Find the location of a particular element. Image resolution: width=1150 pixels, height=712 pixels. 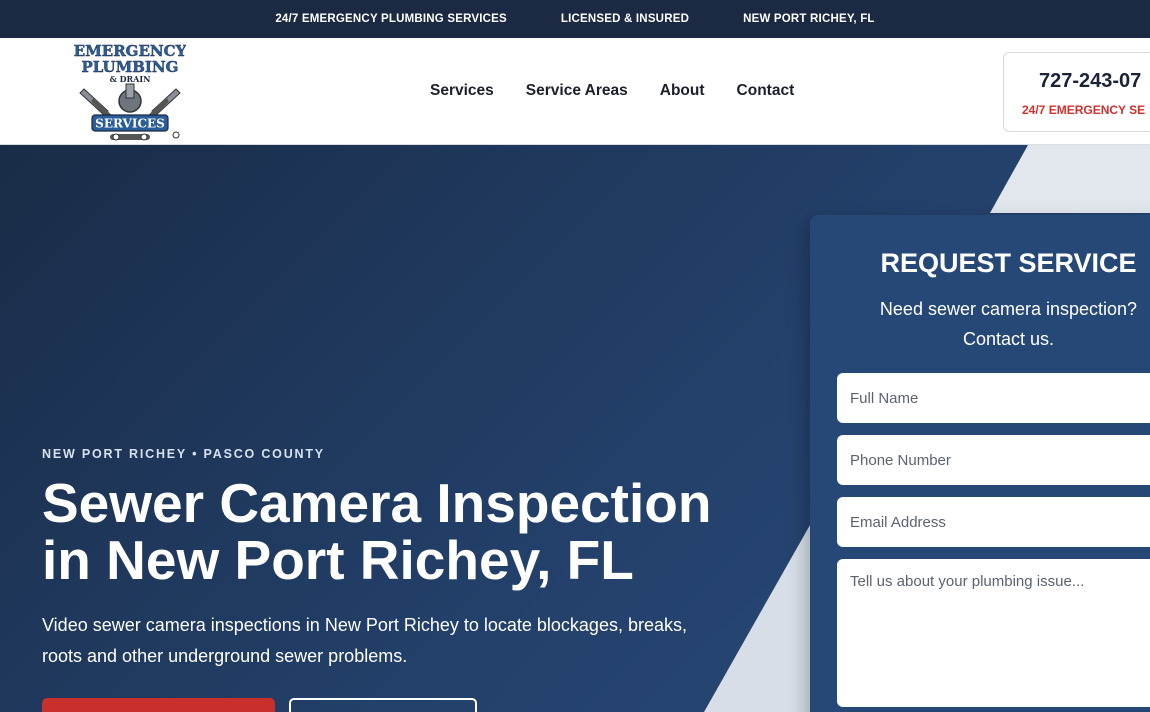

hero-location-eyebrow: NEW PORT RICHEY • PASCO COUNTY is located at coordinates (183, 454).